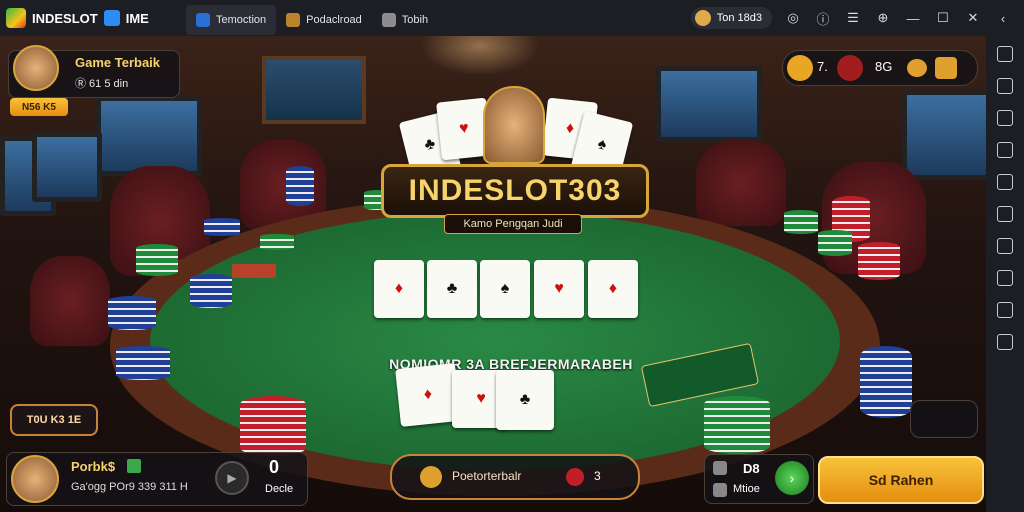 The width and height of the screenshot is (1024, 512). Describe the element at coordinates (913, 18) in the screenshot. I see `minimize-icon: —` at that location.